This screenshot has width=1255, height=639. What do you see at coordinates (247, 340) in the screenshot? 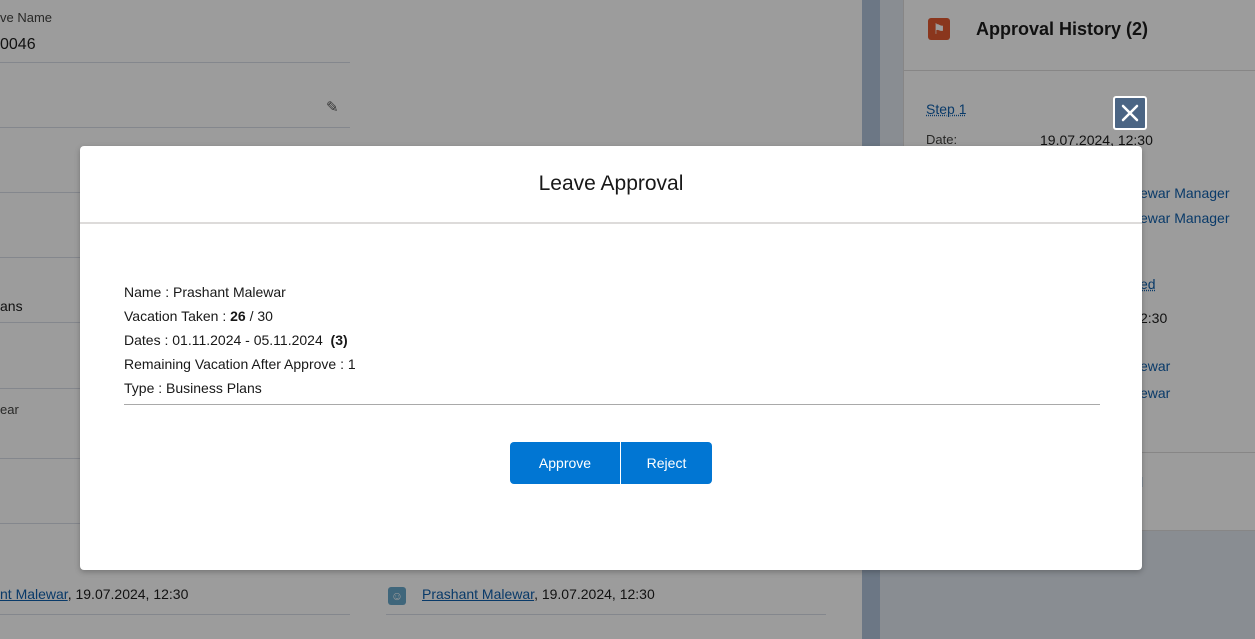
I see `dates-value: 01.11.2024 - 05.11.2024` at bounding box center [247, 340].